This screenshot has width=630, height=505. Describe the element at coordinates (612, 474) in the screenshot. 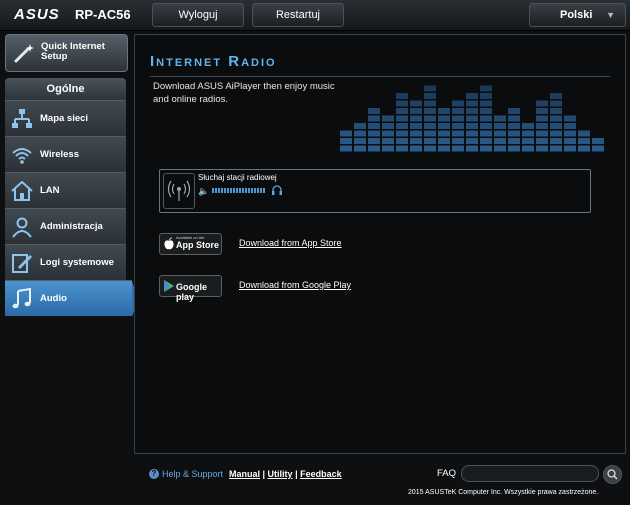

I see `search-icon` at that location.